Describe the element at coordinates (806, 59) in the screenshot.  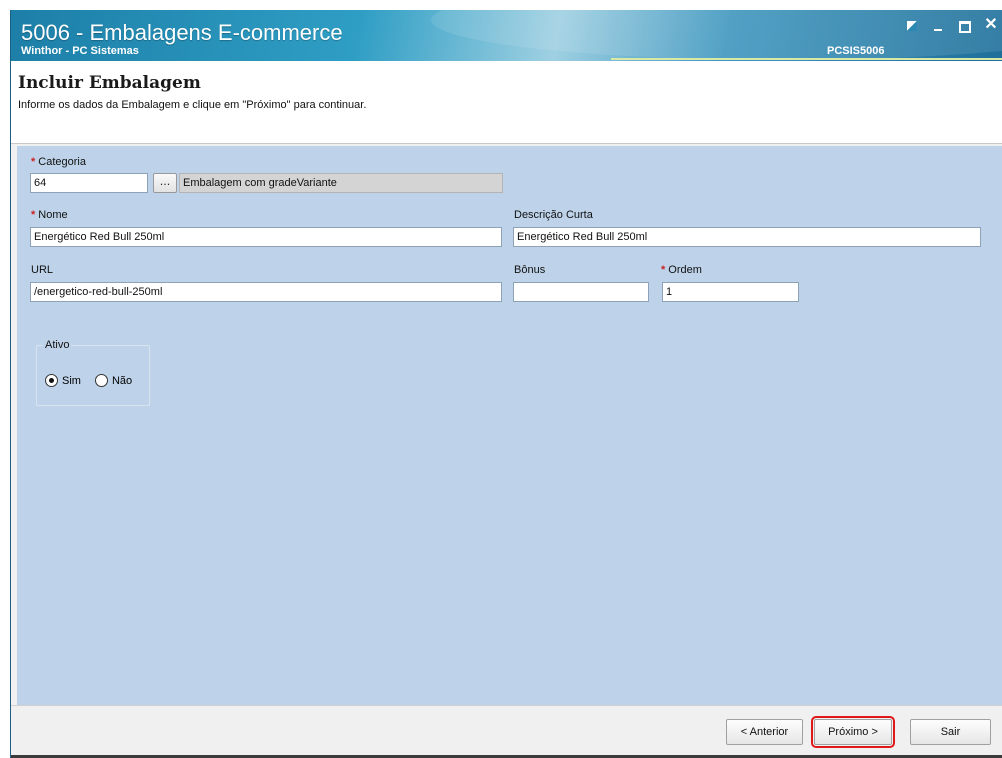
I see `title-accent-line` at that location.